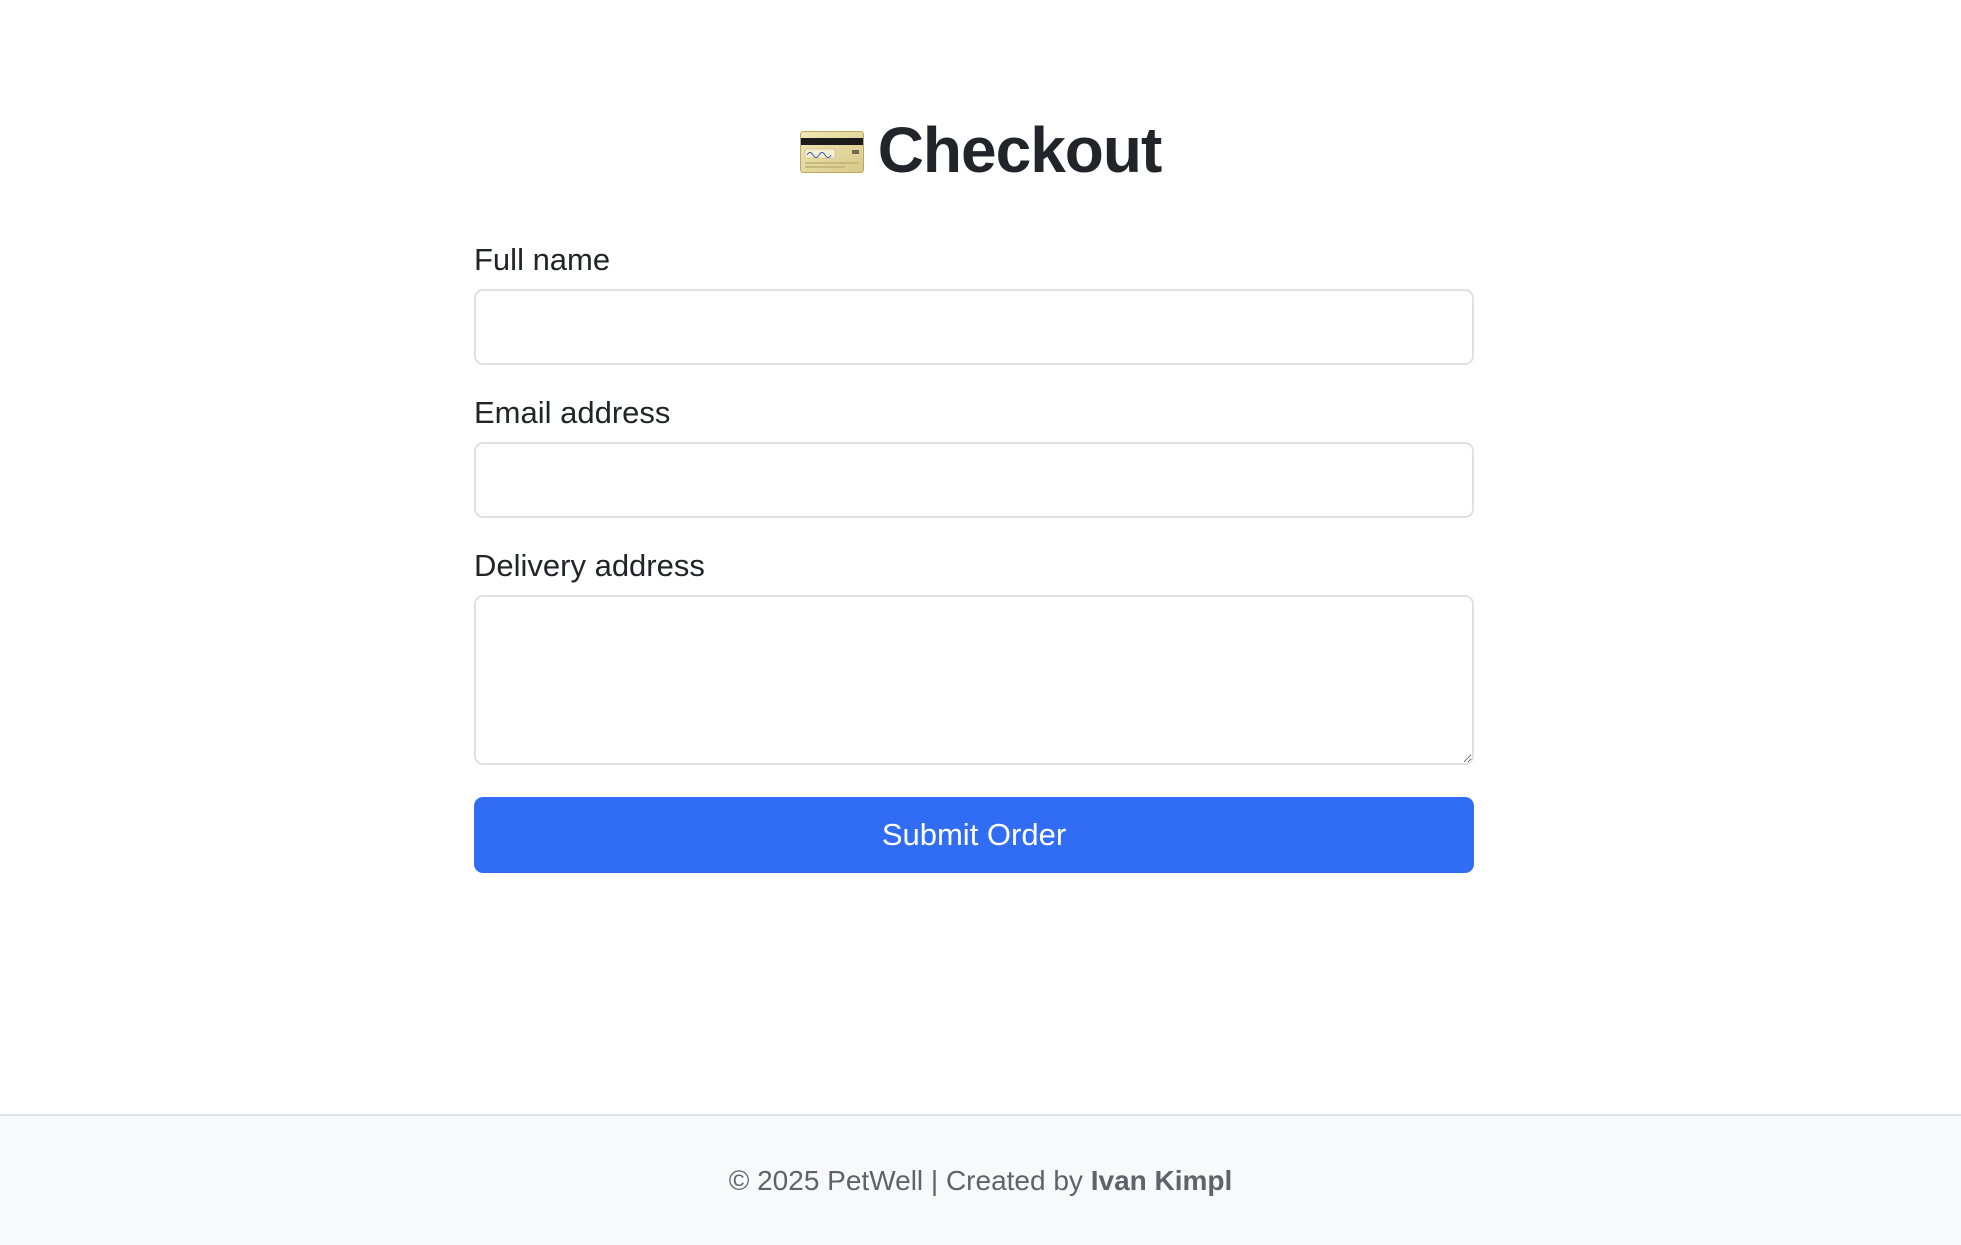  Describe the element at coordinates (974, 327) in the screenshot. I see `full-name-input` at that location.